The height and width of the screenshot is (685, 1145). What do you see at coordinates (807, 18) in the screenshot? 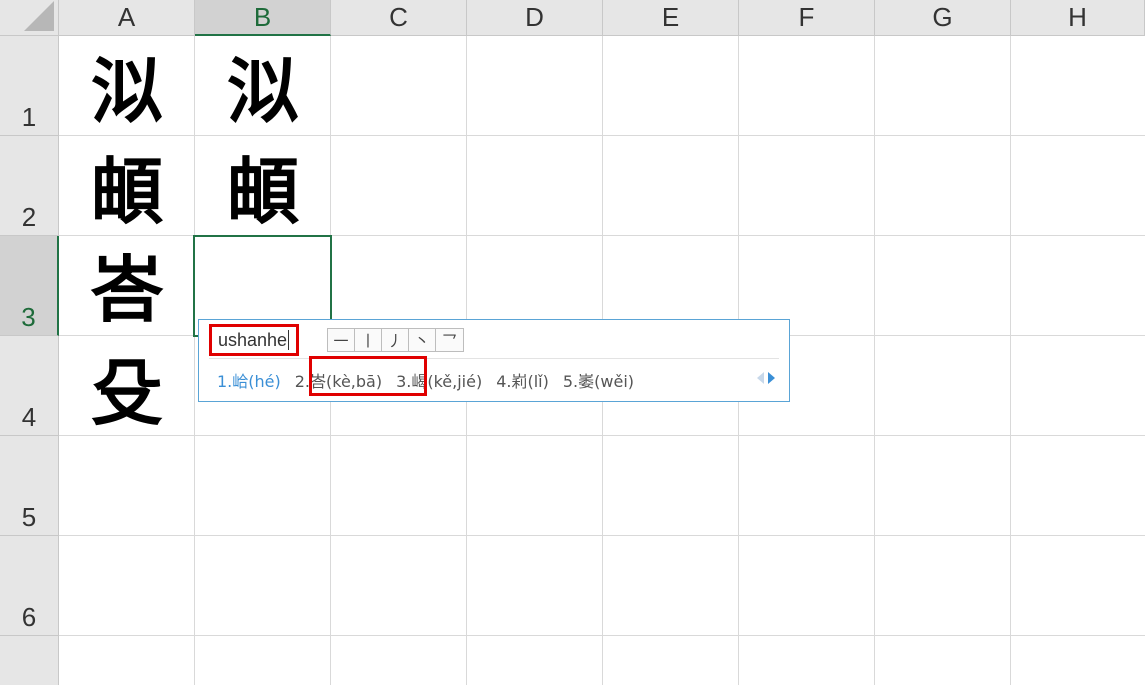
I see `column-header-f: F` at bounding box center [807, 18].